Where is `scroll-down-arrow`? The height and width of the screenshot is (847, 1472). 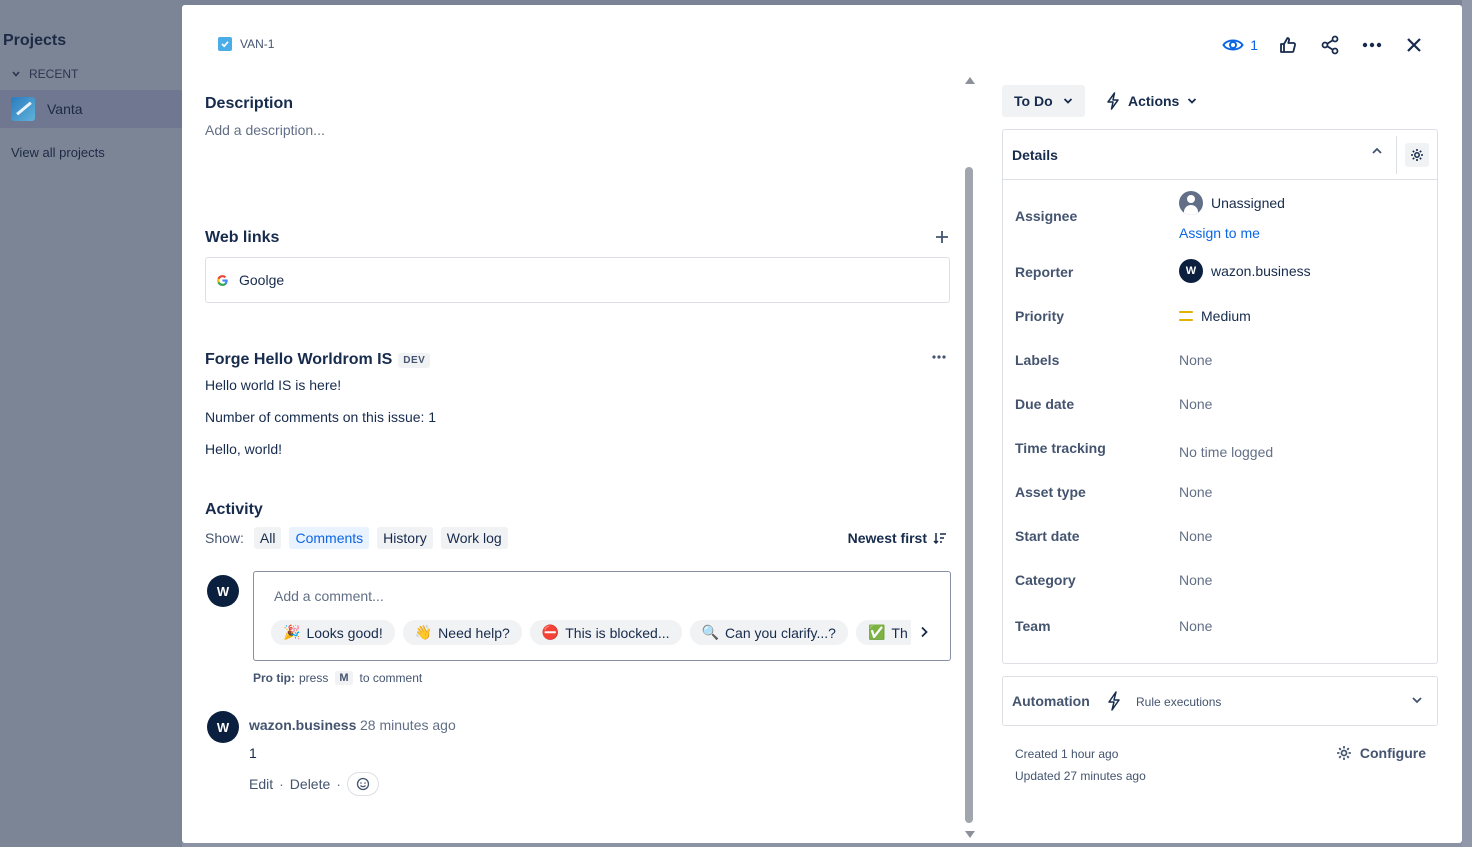
scroll-down-arrow is located at coordinates (970, 834).